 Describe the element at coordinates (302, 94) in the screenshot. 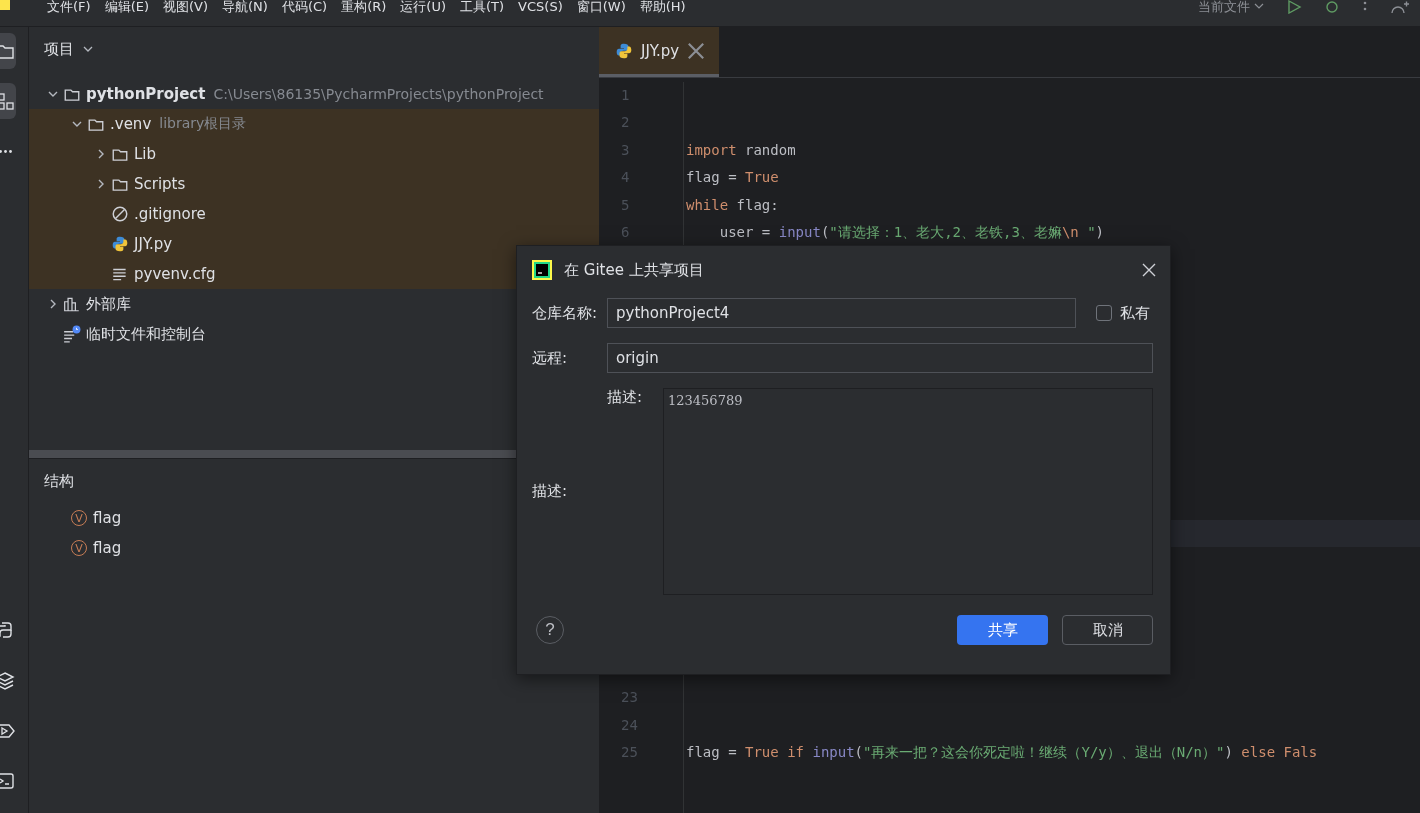

I see `tree-item: pythonProject C:\Users\86135\PycharmProjects\pythonProject` at that location.